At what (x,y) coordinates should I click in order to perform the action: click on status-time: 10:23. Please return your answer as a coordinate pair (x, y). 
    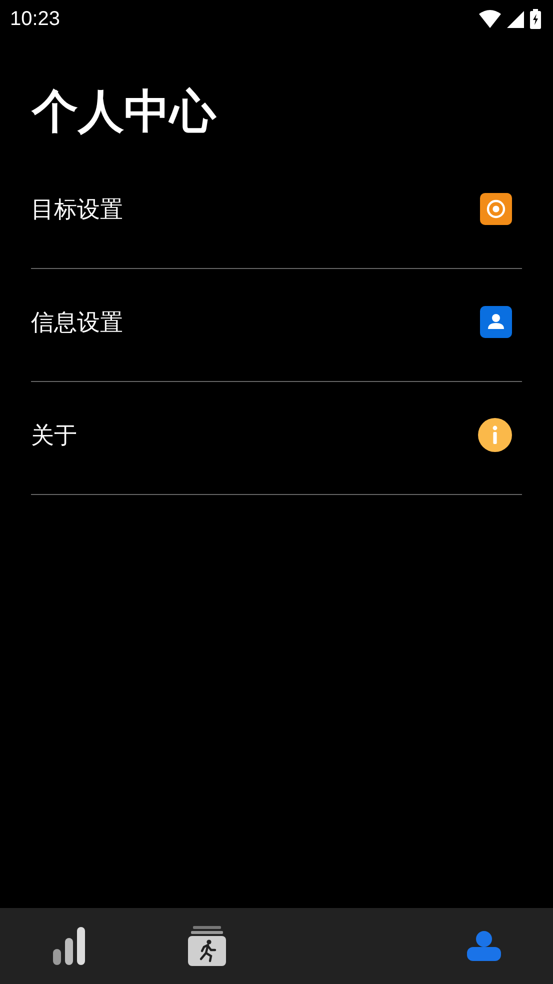
    Looking at the image, I should click on (35, 19).